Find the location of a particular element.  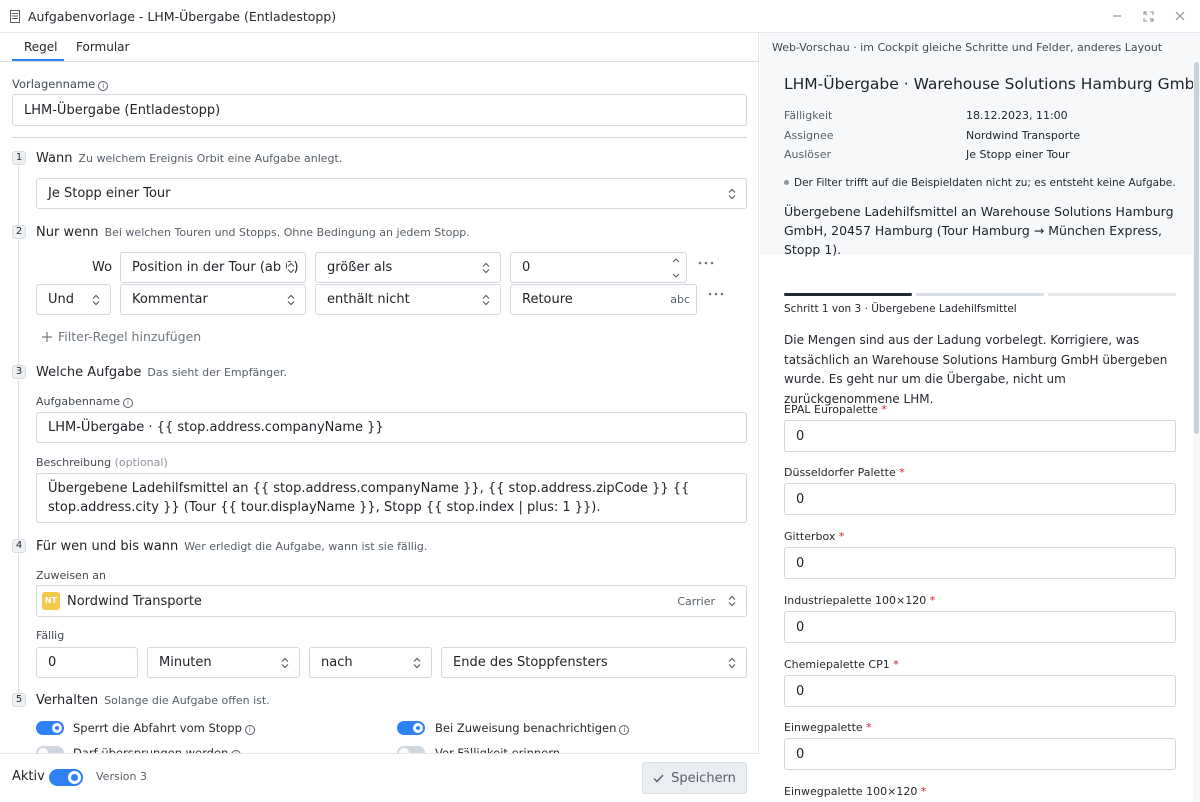

notify-on-assign-label: Bei Zuweisung benachrichtigen i is located at coordinates (532, 728).